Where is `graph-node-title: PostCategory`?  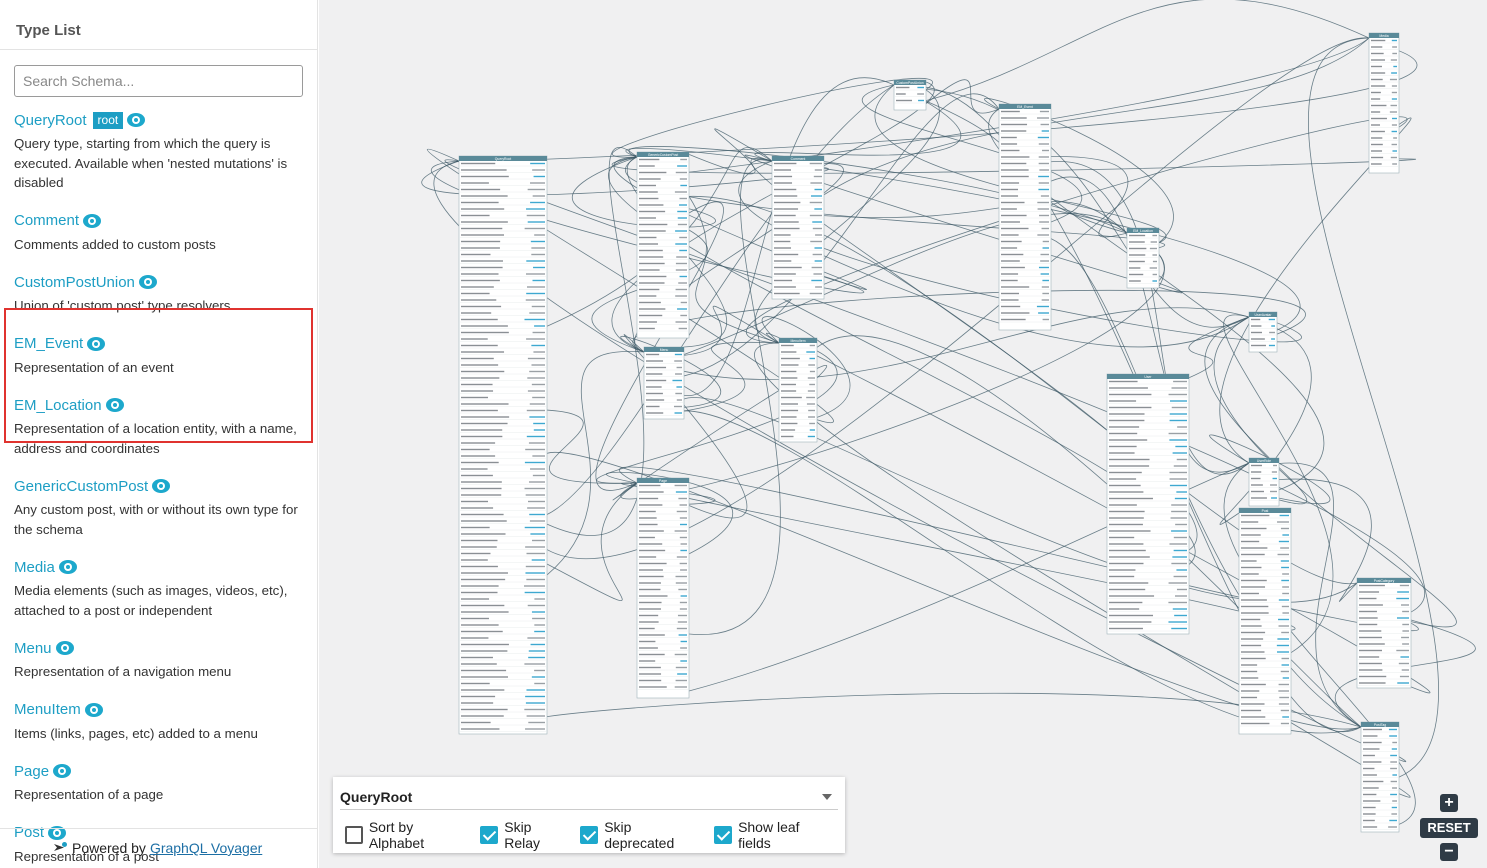 graph-node-title: PostCategory is located at coordinates (1384, 581).